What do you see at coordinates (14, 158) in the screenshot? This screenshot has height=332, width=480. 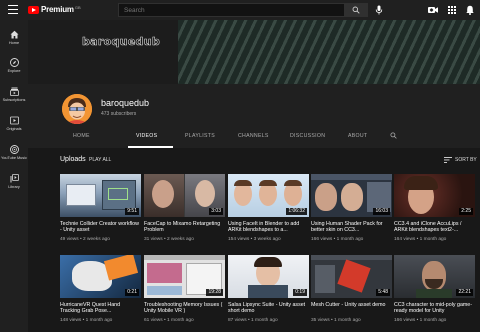 I see `sidebar-item-label: YouTube Music` at bounding box center [14, 158].